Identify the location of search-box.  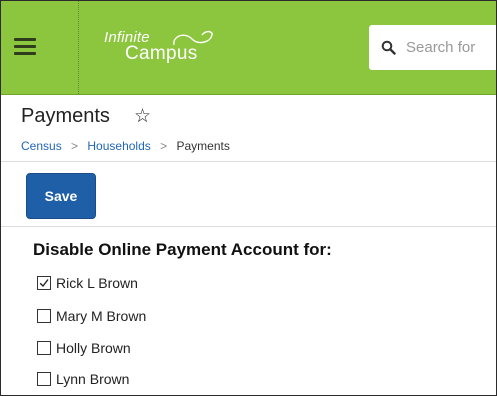
(432, 47).